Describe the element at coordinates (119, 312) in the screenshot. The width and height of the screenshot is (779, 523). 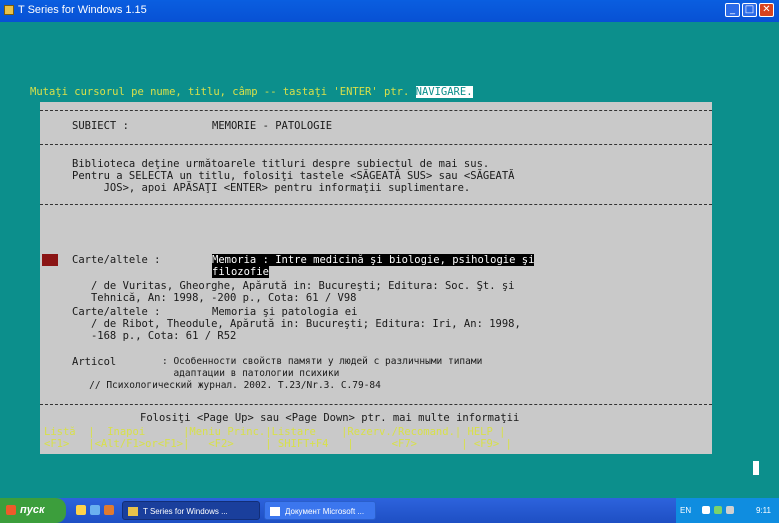
I see `record-2-type: Carte/altele :` at that location.